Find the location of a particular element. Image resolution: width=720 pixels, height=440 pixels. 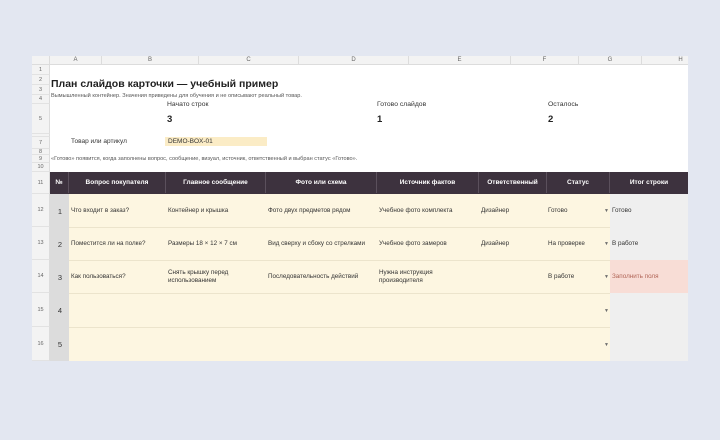

cell-question: Как пользоваться? is located at coordinates (117, 277).